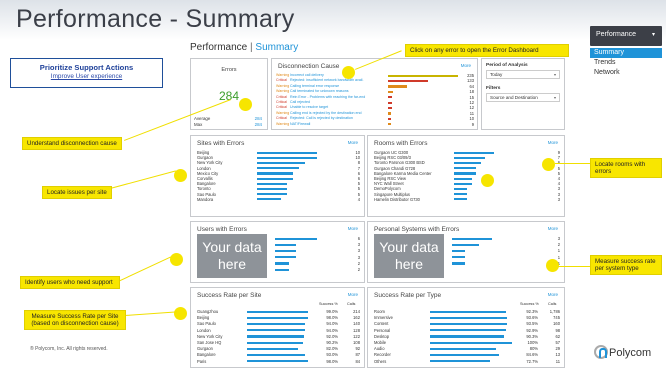  Describe the element at coordinates (601, 352) in the screenshot. I see `polycom-logo-mark` at that location.